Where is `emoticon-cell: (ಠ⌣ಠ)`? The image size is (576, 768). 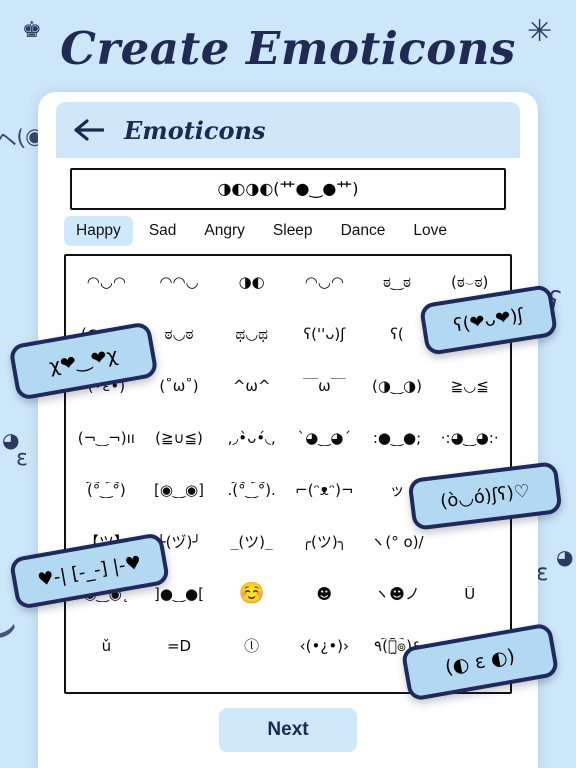
emoticon-cell: (ಠ⌣ಠ) is located at coordinates (469, 282).